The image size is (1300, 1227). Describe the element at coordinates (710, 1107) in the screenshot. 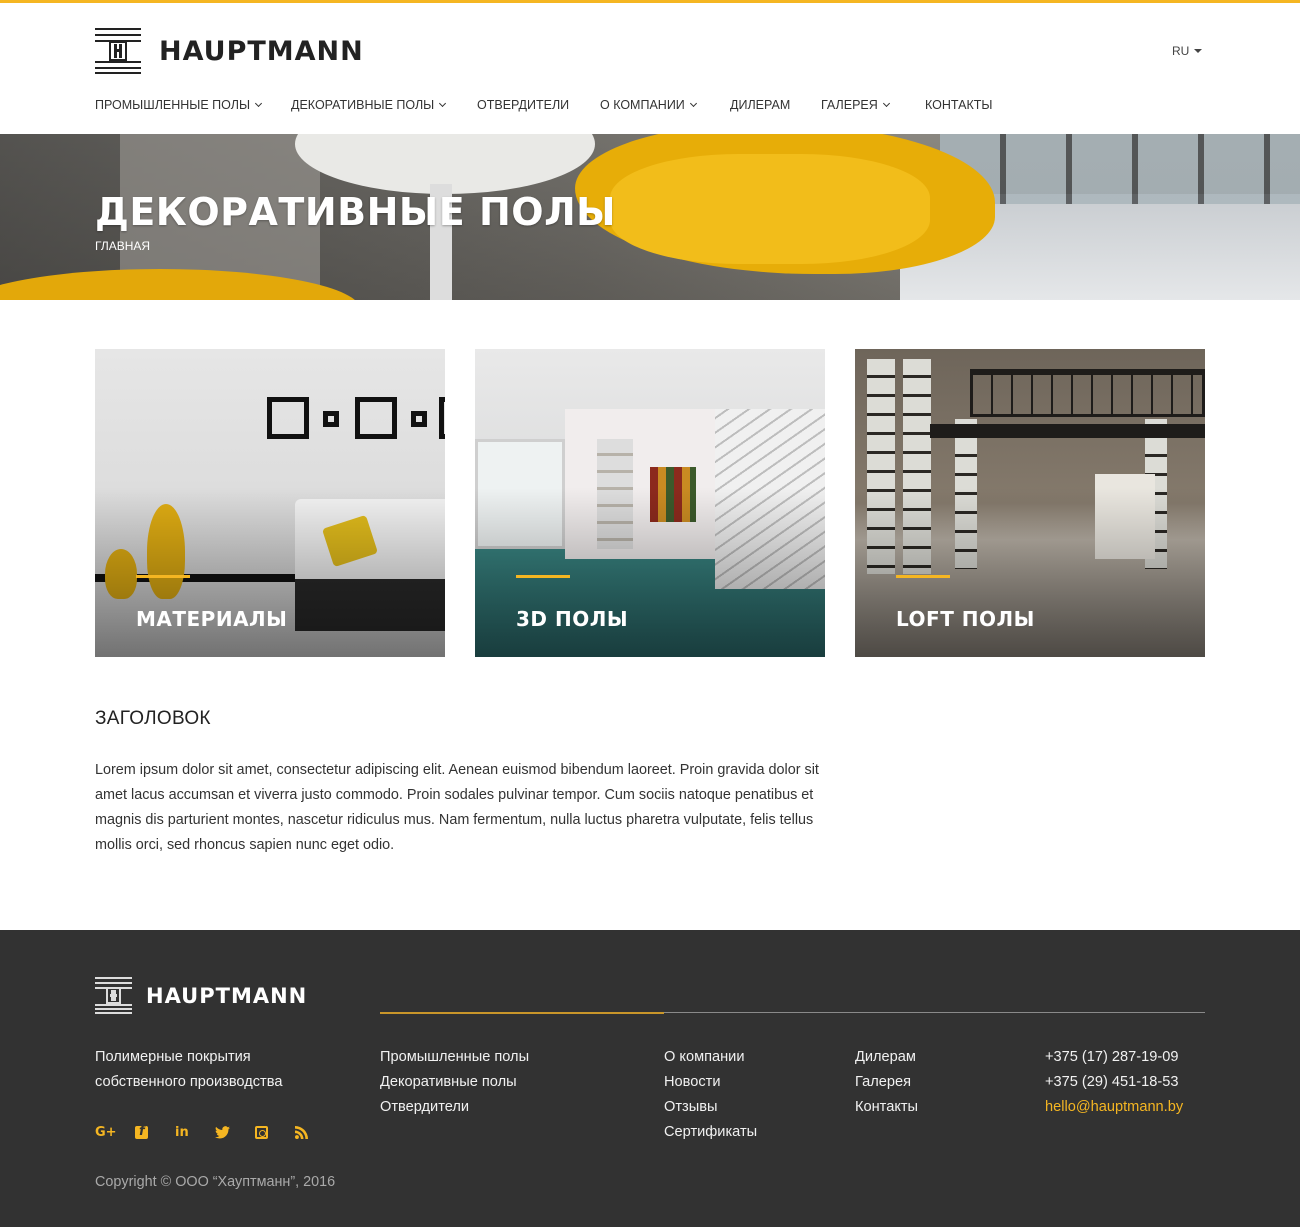

I see `footer-link: Отзывы` at that location.